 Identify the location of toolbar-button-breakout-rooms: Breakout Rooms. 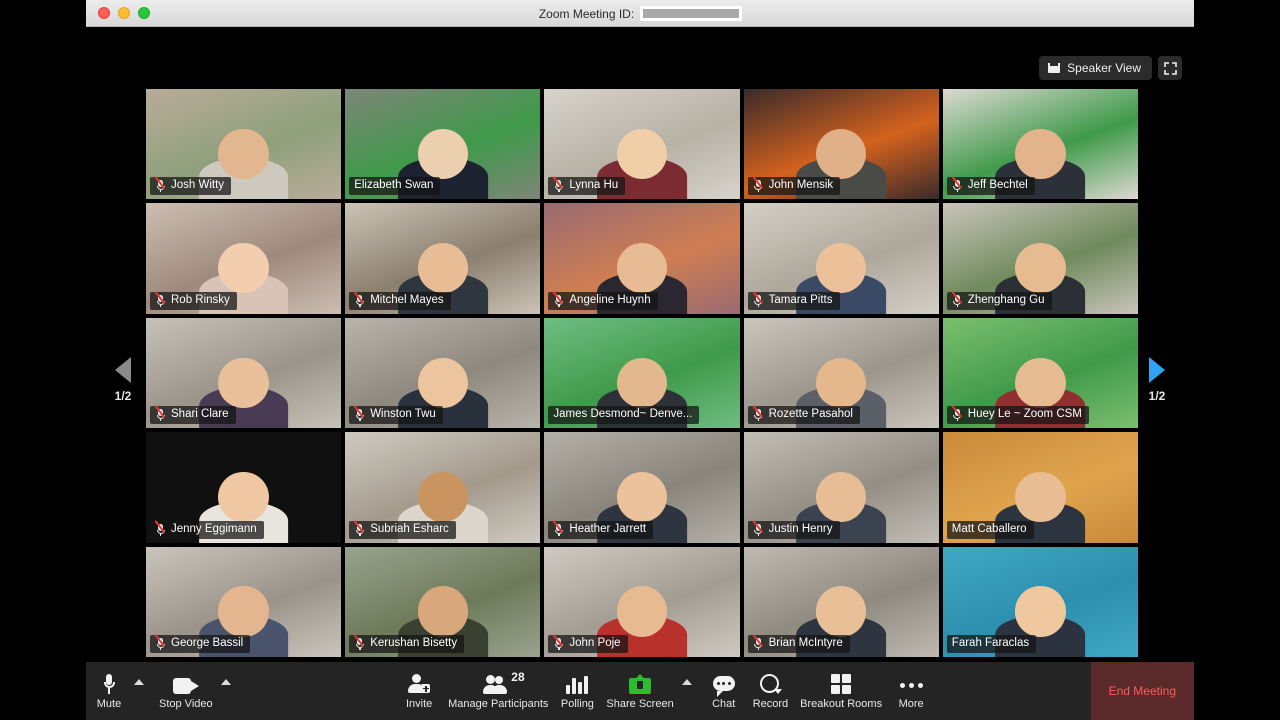
(841, 691).